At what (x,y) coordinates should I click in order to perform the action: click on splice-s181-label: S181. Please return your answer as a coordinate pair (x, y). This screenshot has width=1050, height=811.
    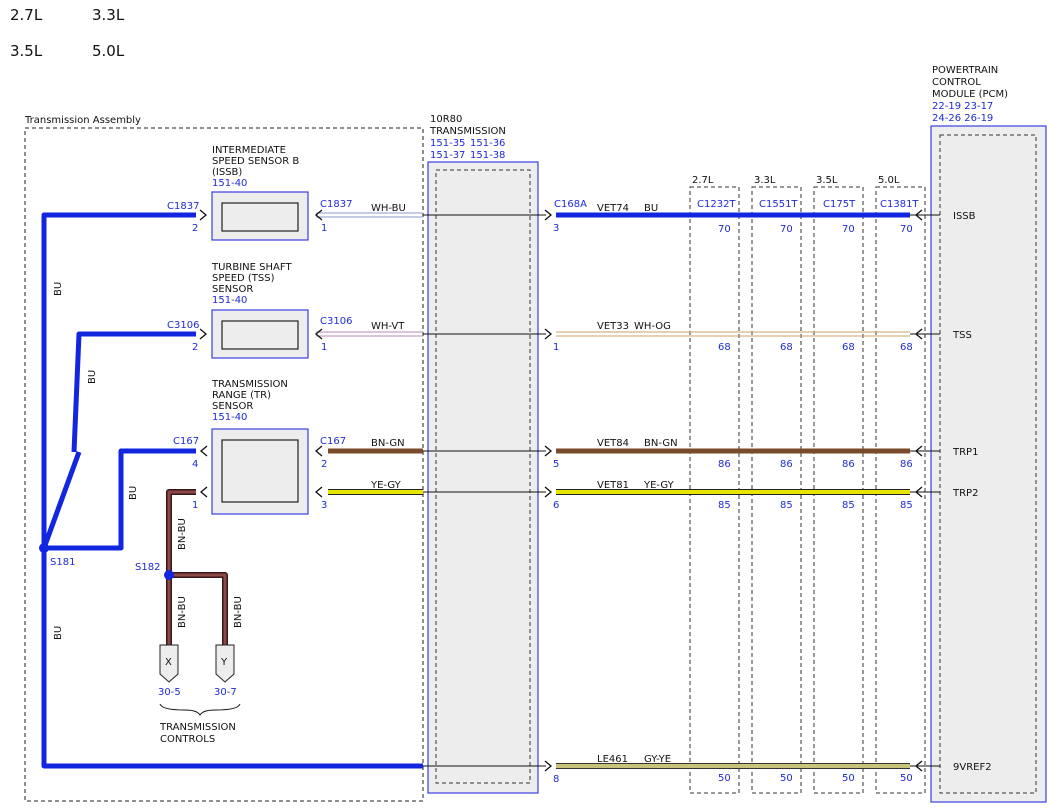
    Looking at the image, I should click on (62, 562).